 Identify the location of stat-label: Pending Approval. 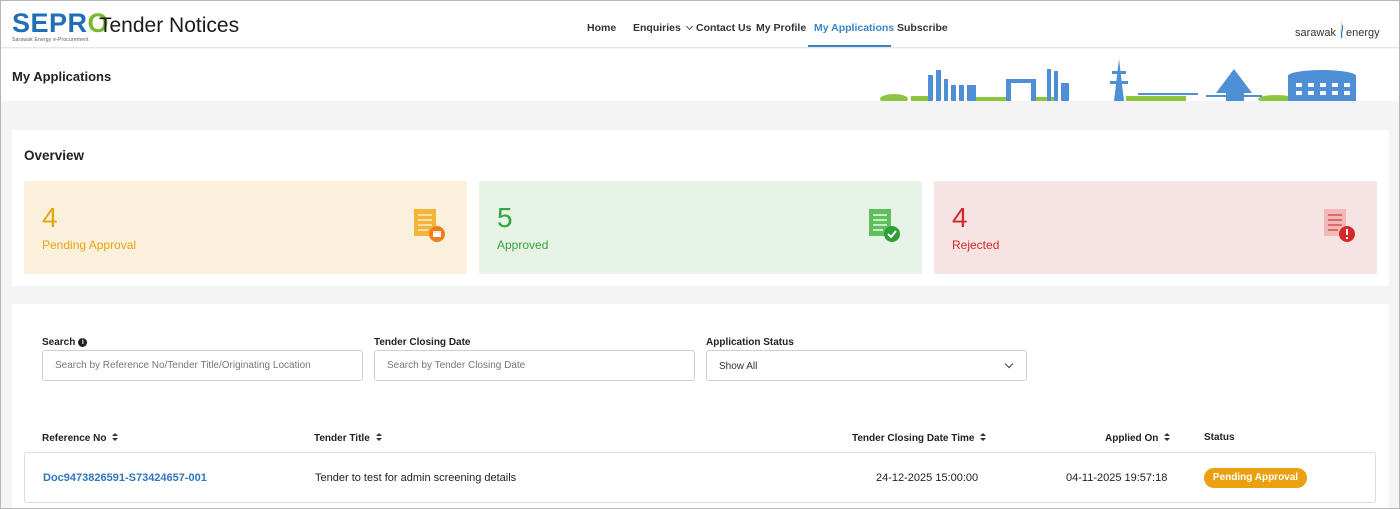
(89, 245).